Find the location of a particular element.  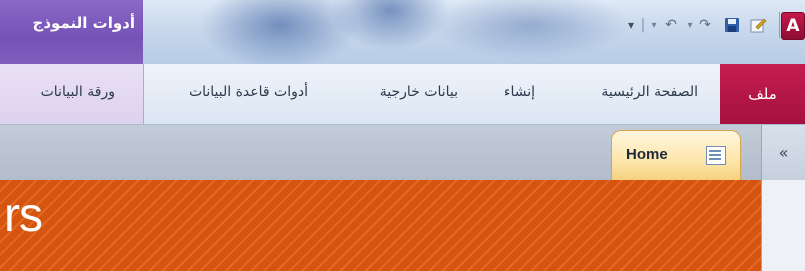

redo-icon: ↷ is located at coordinates (705, 25).